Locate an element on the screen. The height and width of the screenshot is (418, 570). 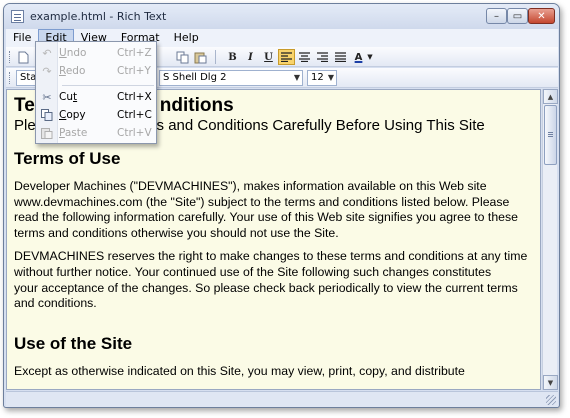
menu-item-label: Undo is located at coordinates (73, 53).